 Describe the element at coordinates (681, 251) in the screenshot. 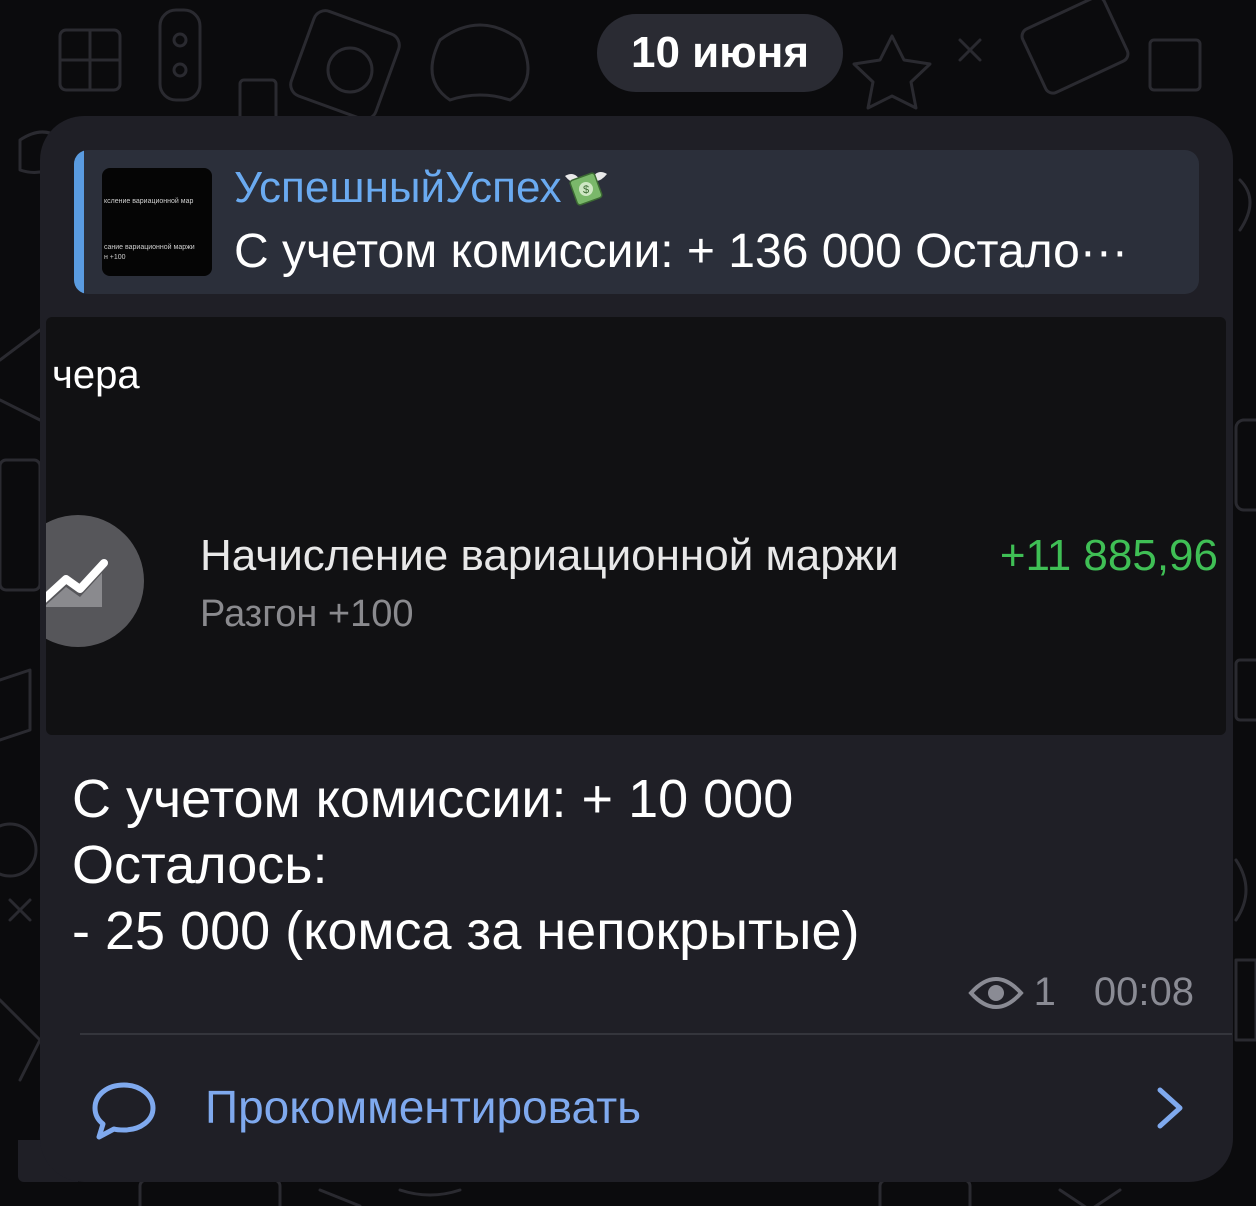

I see `reply-preview-text: С учетом комиссии: + 136 000 Остало···` at that location.